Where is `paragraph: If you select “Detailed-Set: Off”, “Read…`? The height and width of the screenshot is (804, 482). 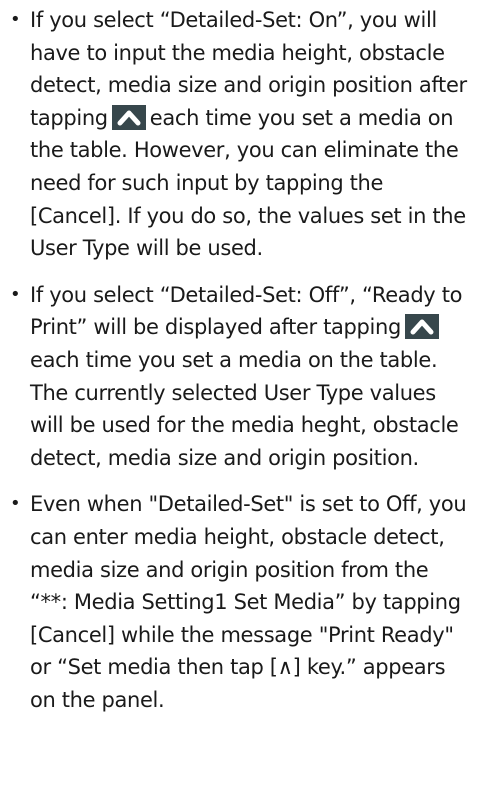 paragraph: If you select “Detailed-Set: Off”, “Read… is located at coordinates (251, 328).